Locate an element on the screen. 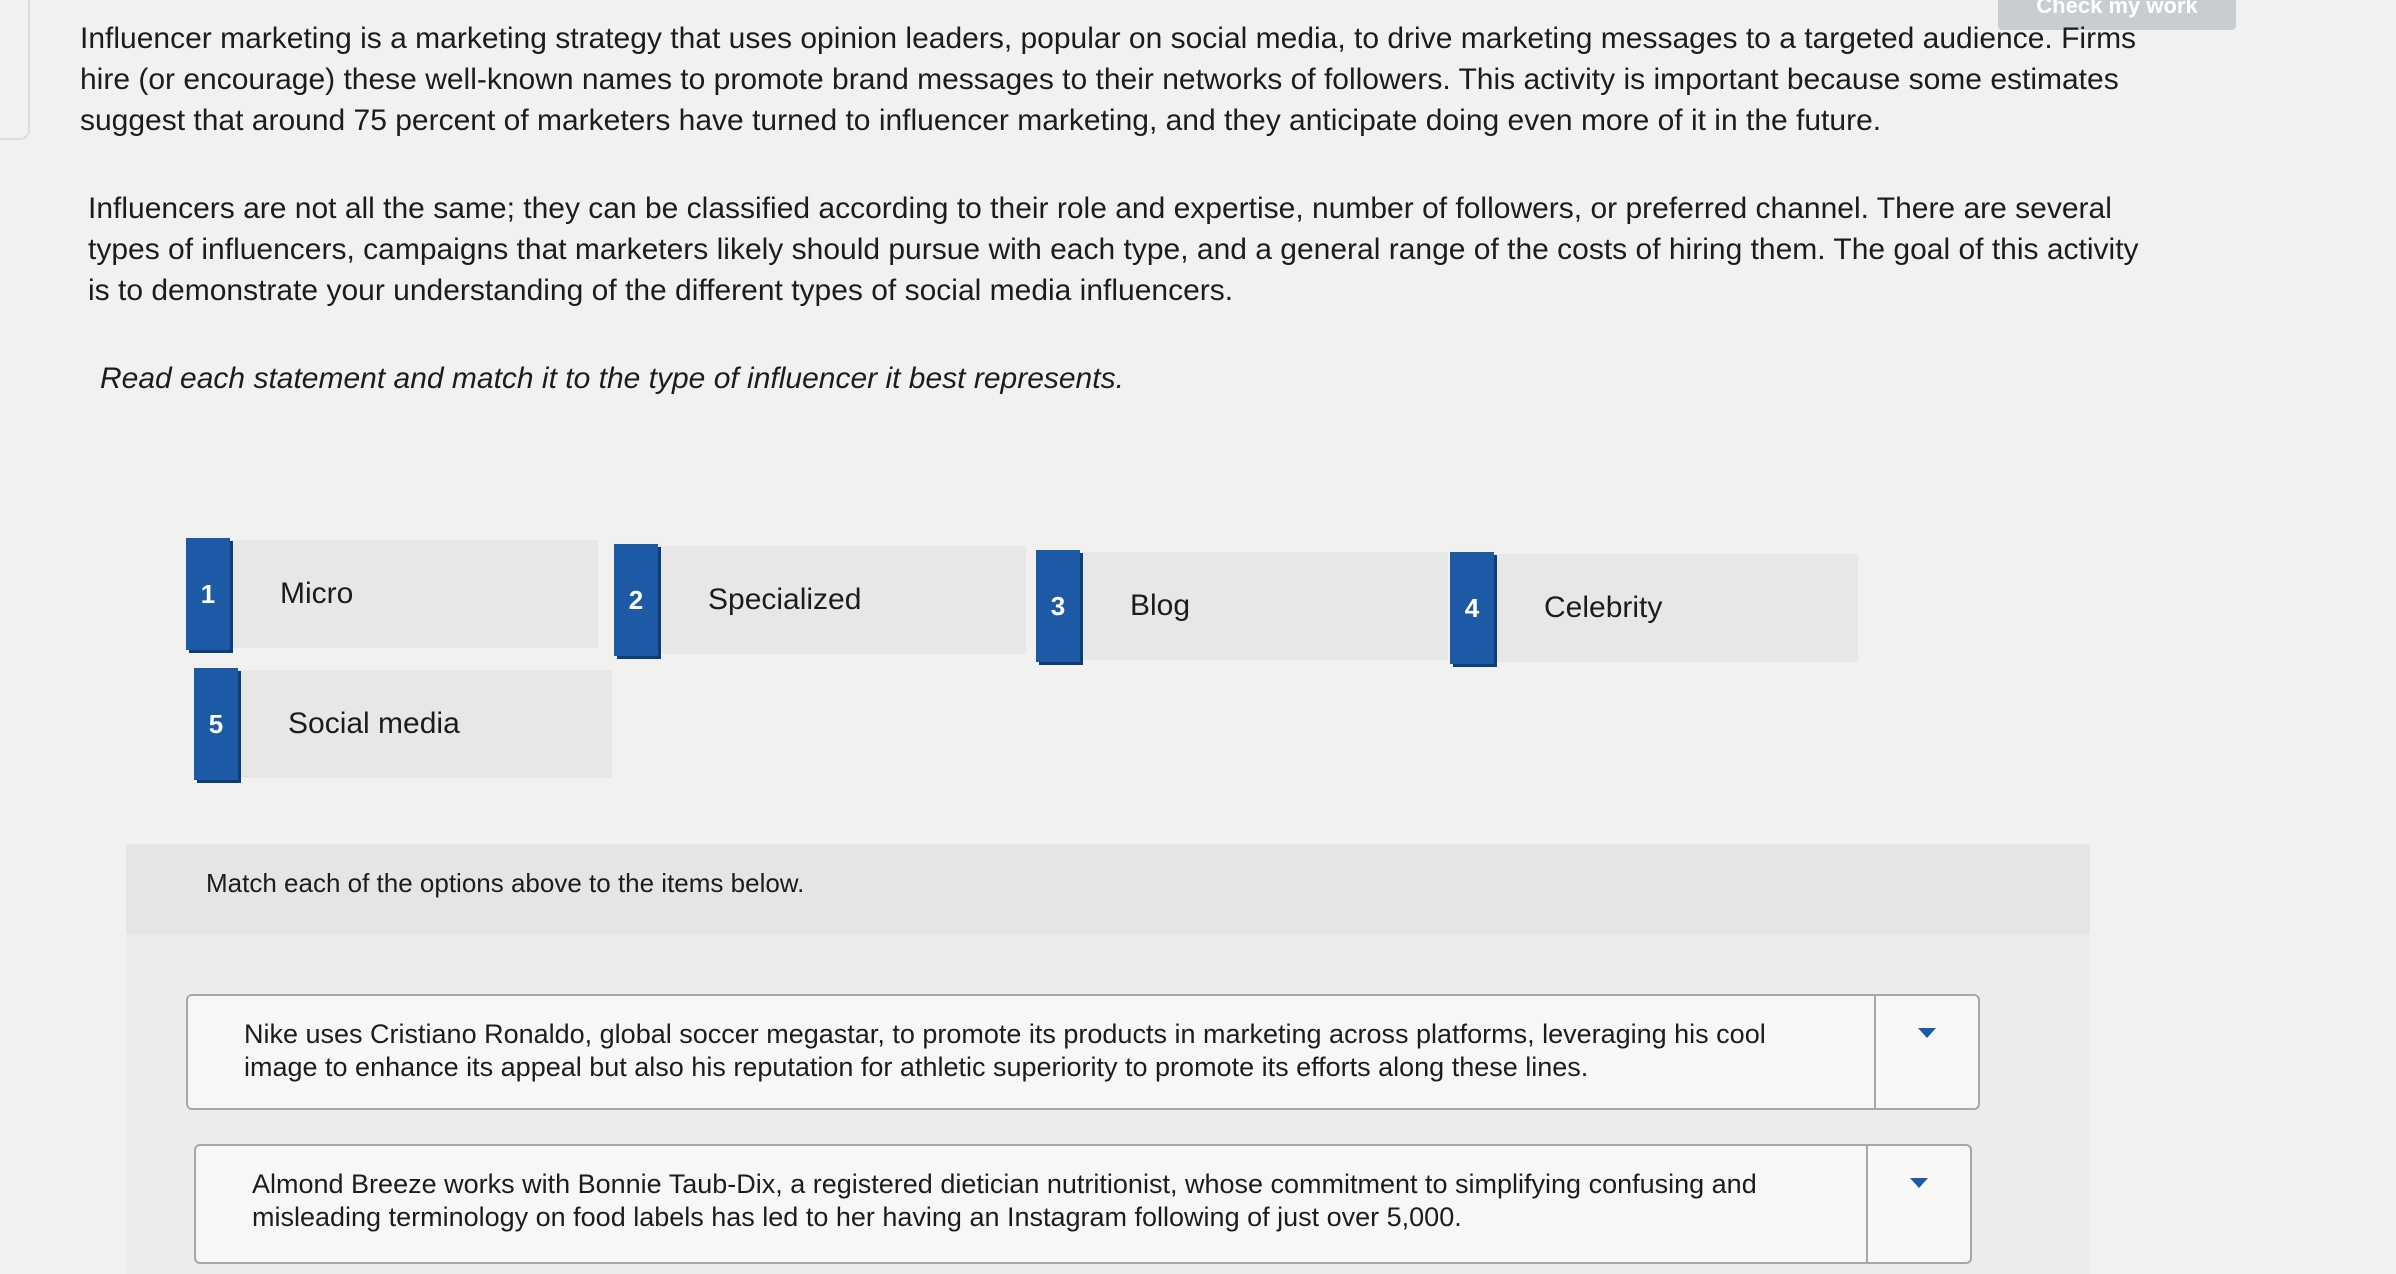 This screenshot has height=1274, width=2396. option-label: Social media is located at coordinates (374, 723).